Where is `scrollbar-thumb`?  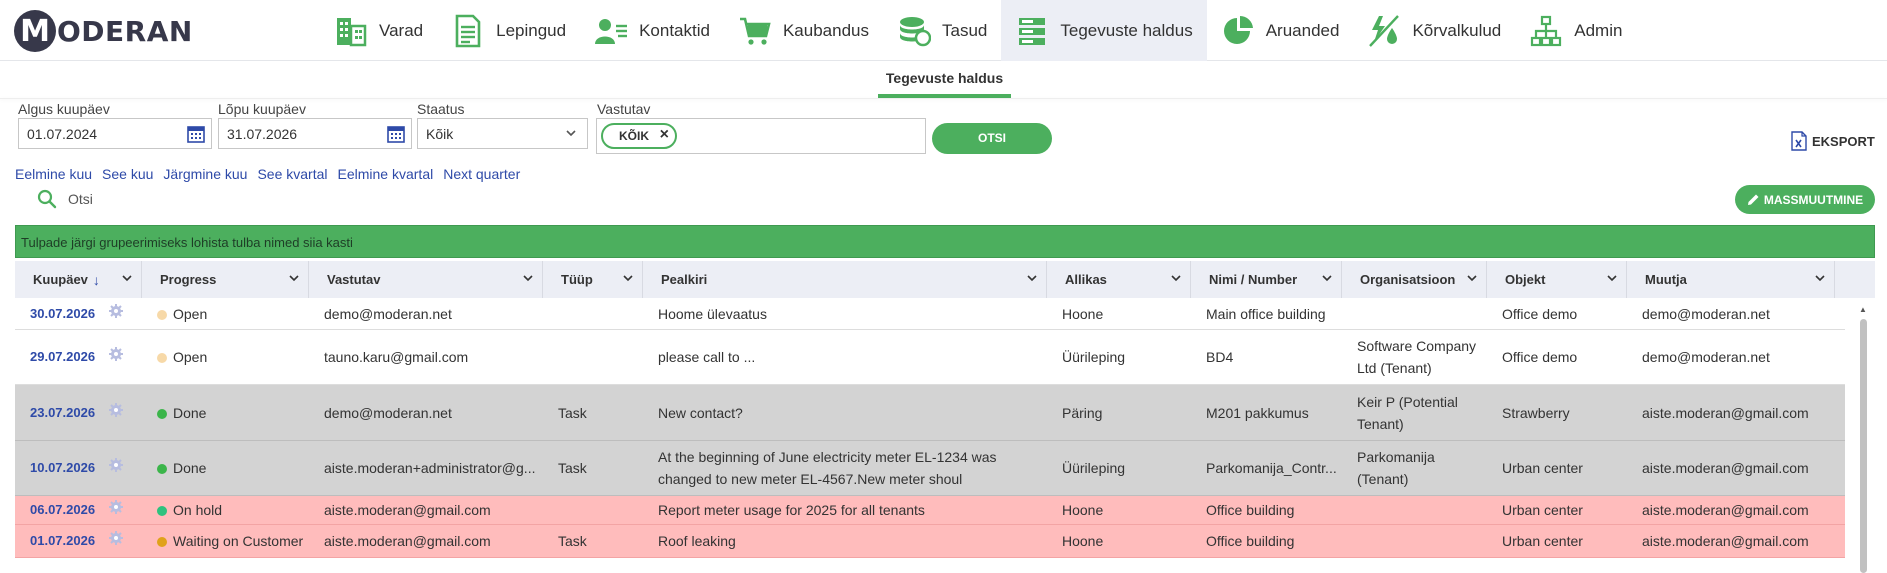 scrollbar-thumb is located at coordinates (1863, 446).